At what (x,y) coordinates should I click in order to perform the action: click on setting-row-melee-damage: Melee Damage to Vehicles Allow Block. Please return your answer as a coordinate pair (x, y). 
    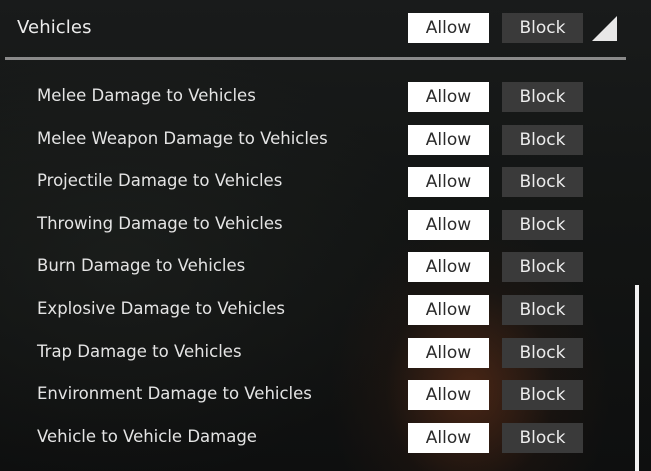
    Looking at the image, I should click on (325, 97).